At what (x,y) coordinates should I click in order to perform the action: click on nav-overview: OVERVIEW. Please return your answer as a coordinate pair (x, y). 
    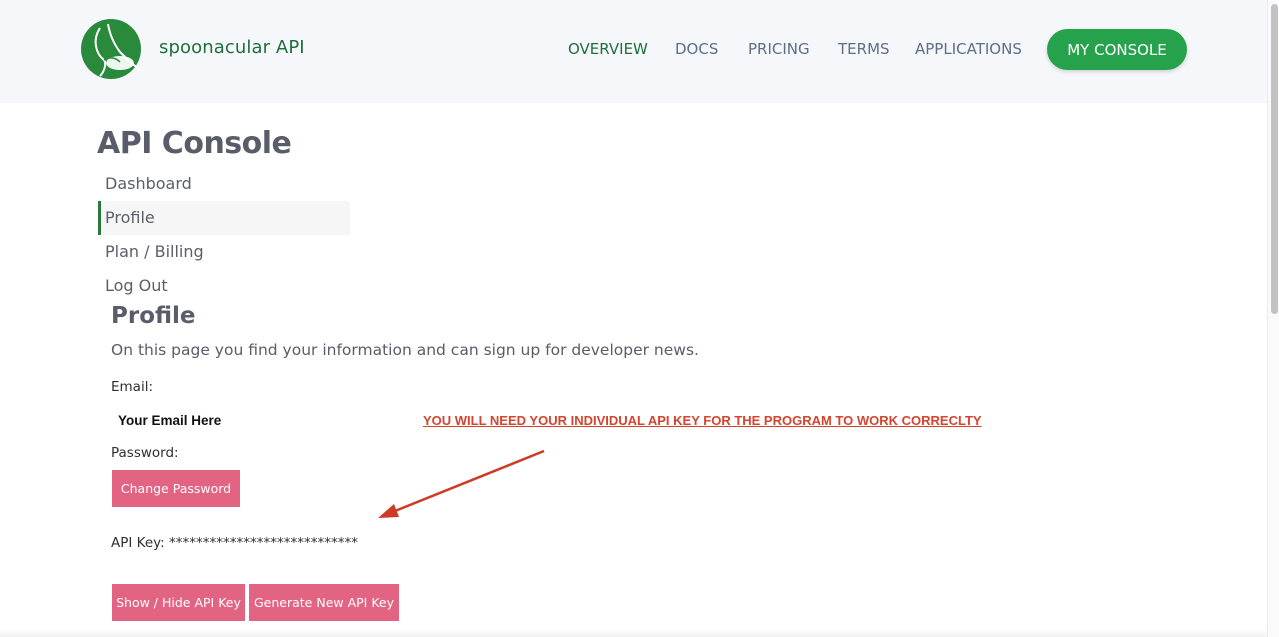
    Looking at the image, I should click on (608, 49).